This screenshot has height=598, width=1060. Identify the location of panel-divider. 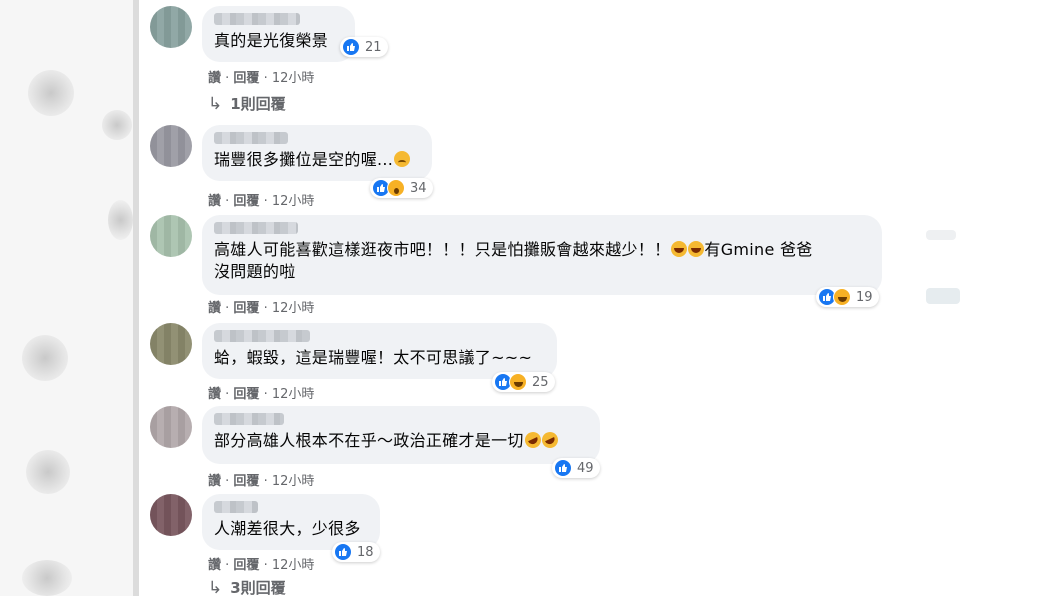
(136, 298).